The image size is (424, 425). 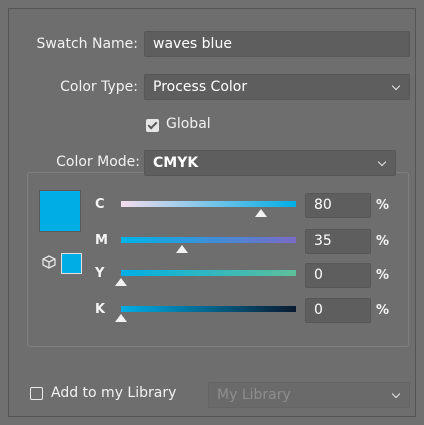 I want to click on channel-y-input: 0, so click(x=338, y=275).